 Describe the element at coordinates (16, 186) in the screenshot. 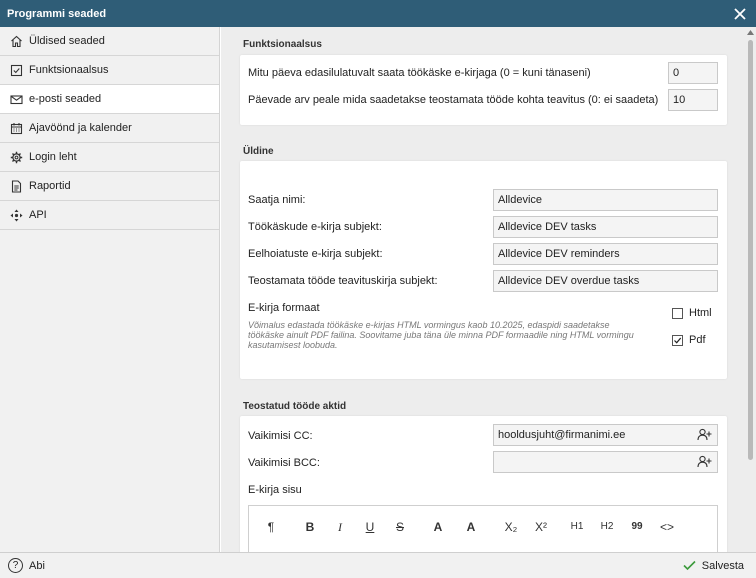

I see `document-icon` at that location.